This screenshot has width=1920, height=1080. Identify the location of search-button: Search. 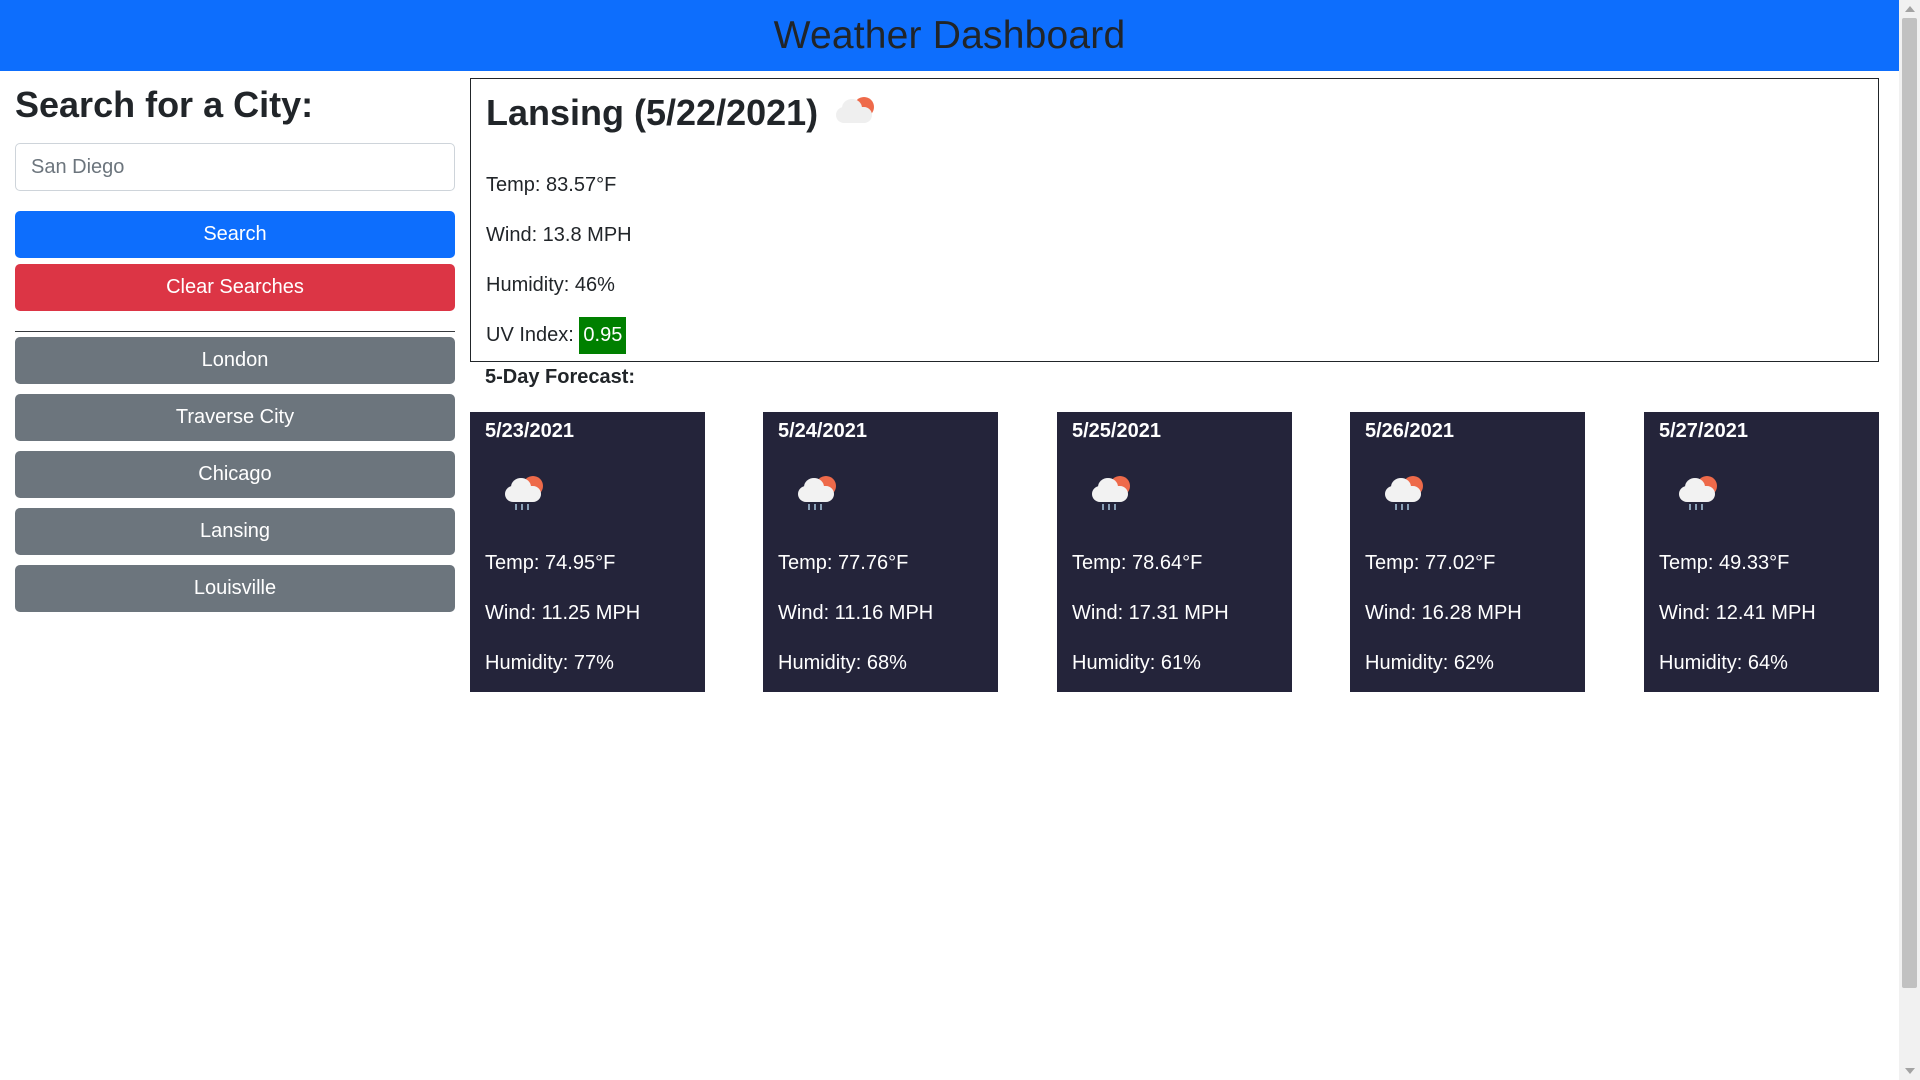
(235, 234).